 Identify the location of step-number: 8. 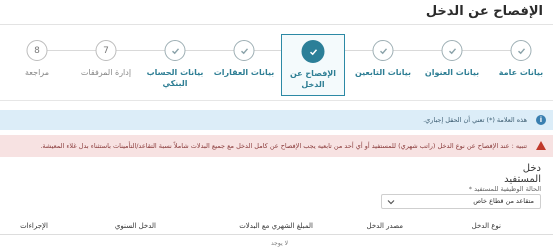
(37, 50).